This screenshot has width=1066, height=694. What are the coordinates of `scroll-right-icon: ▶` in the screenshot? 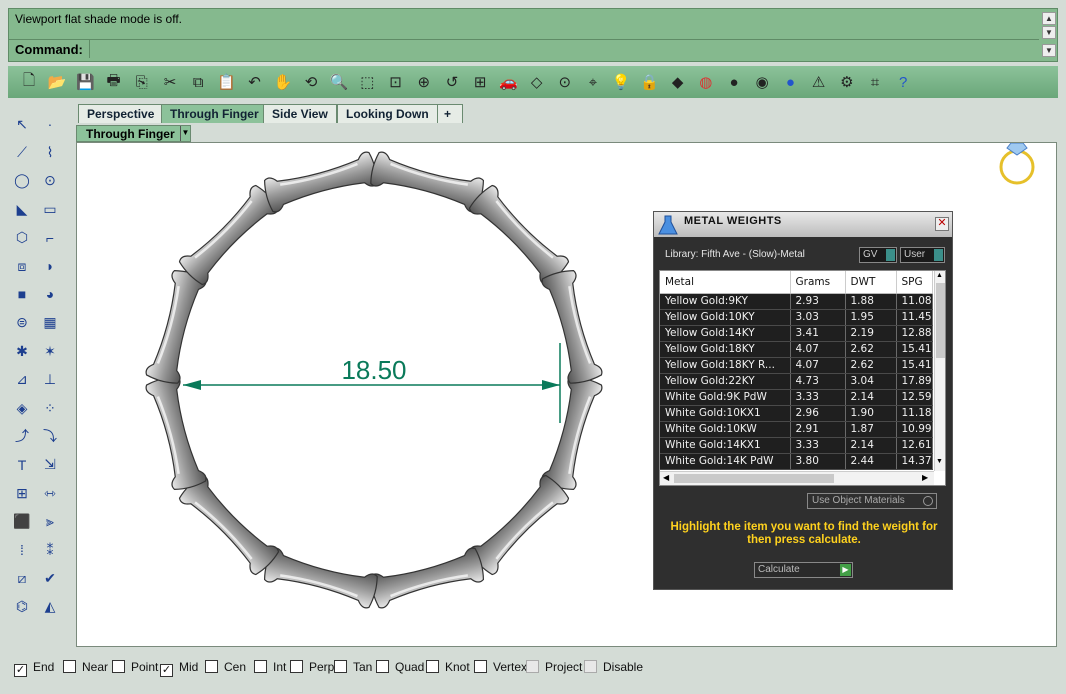 It's located at (925, 477).